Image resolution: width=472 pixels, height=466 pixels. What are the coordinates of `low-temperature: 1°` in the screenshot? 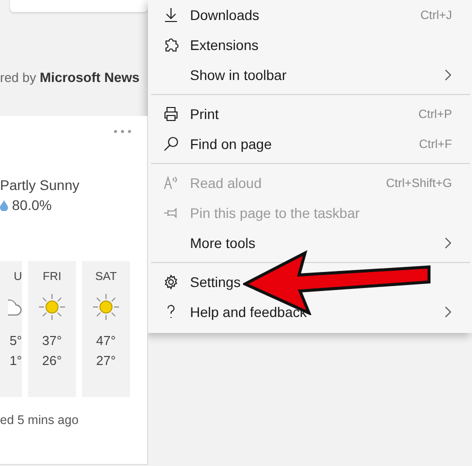 It's located at (16, 361).